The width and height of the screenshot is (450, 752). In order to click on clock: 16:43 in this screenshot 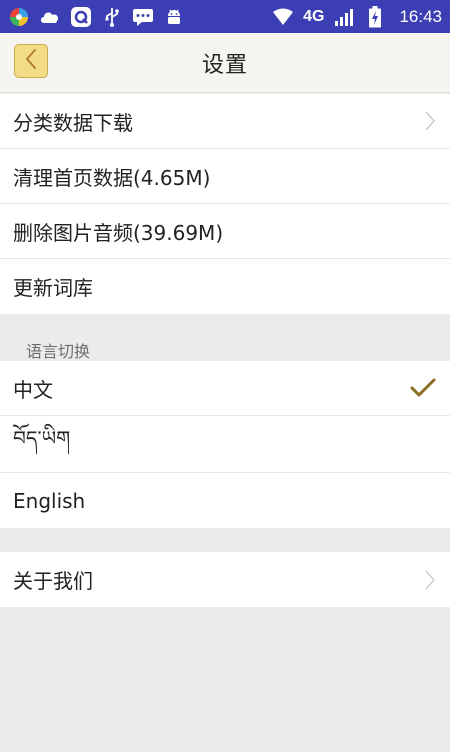, I will do `click(420, 16)`.